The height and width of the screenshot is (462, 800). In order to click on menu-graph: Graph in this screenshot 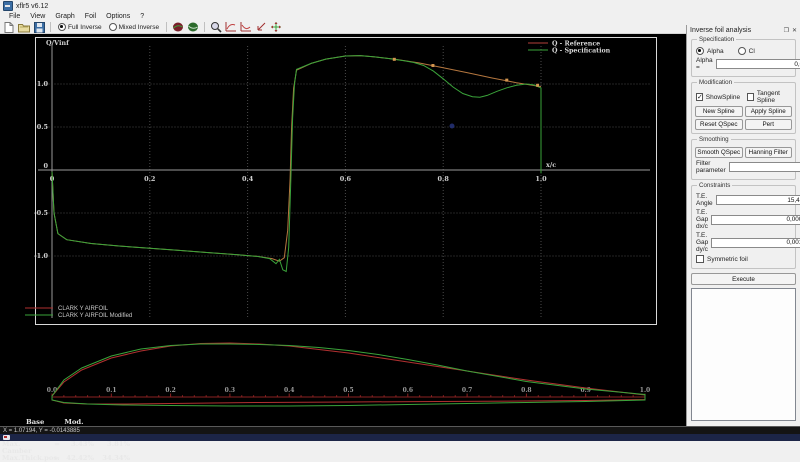, I will do `click(64, 16)`.